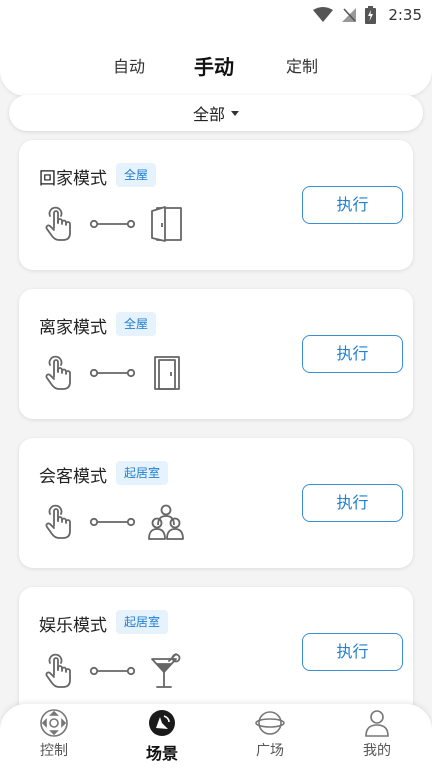 The image size is (432, 768). I want to click on scene-icon, so click(162, 723).